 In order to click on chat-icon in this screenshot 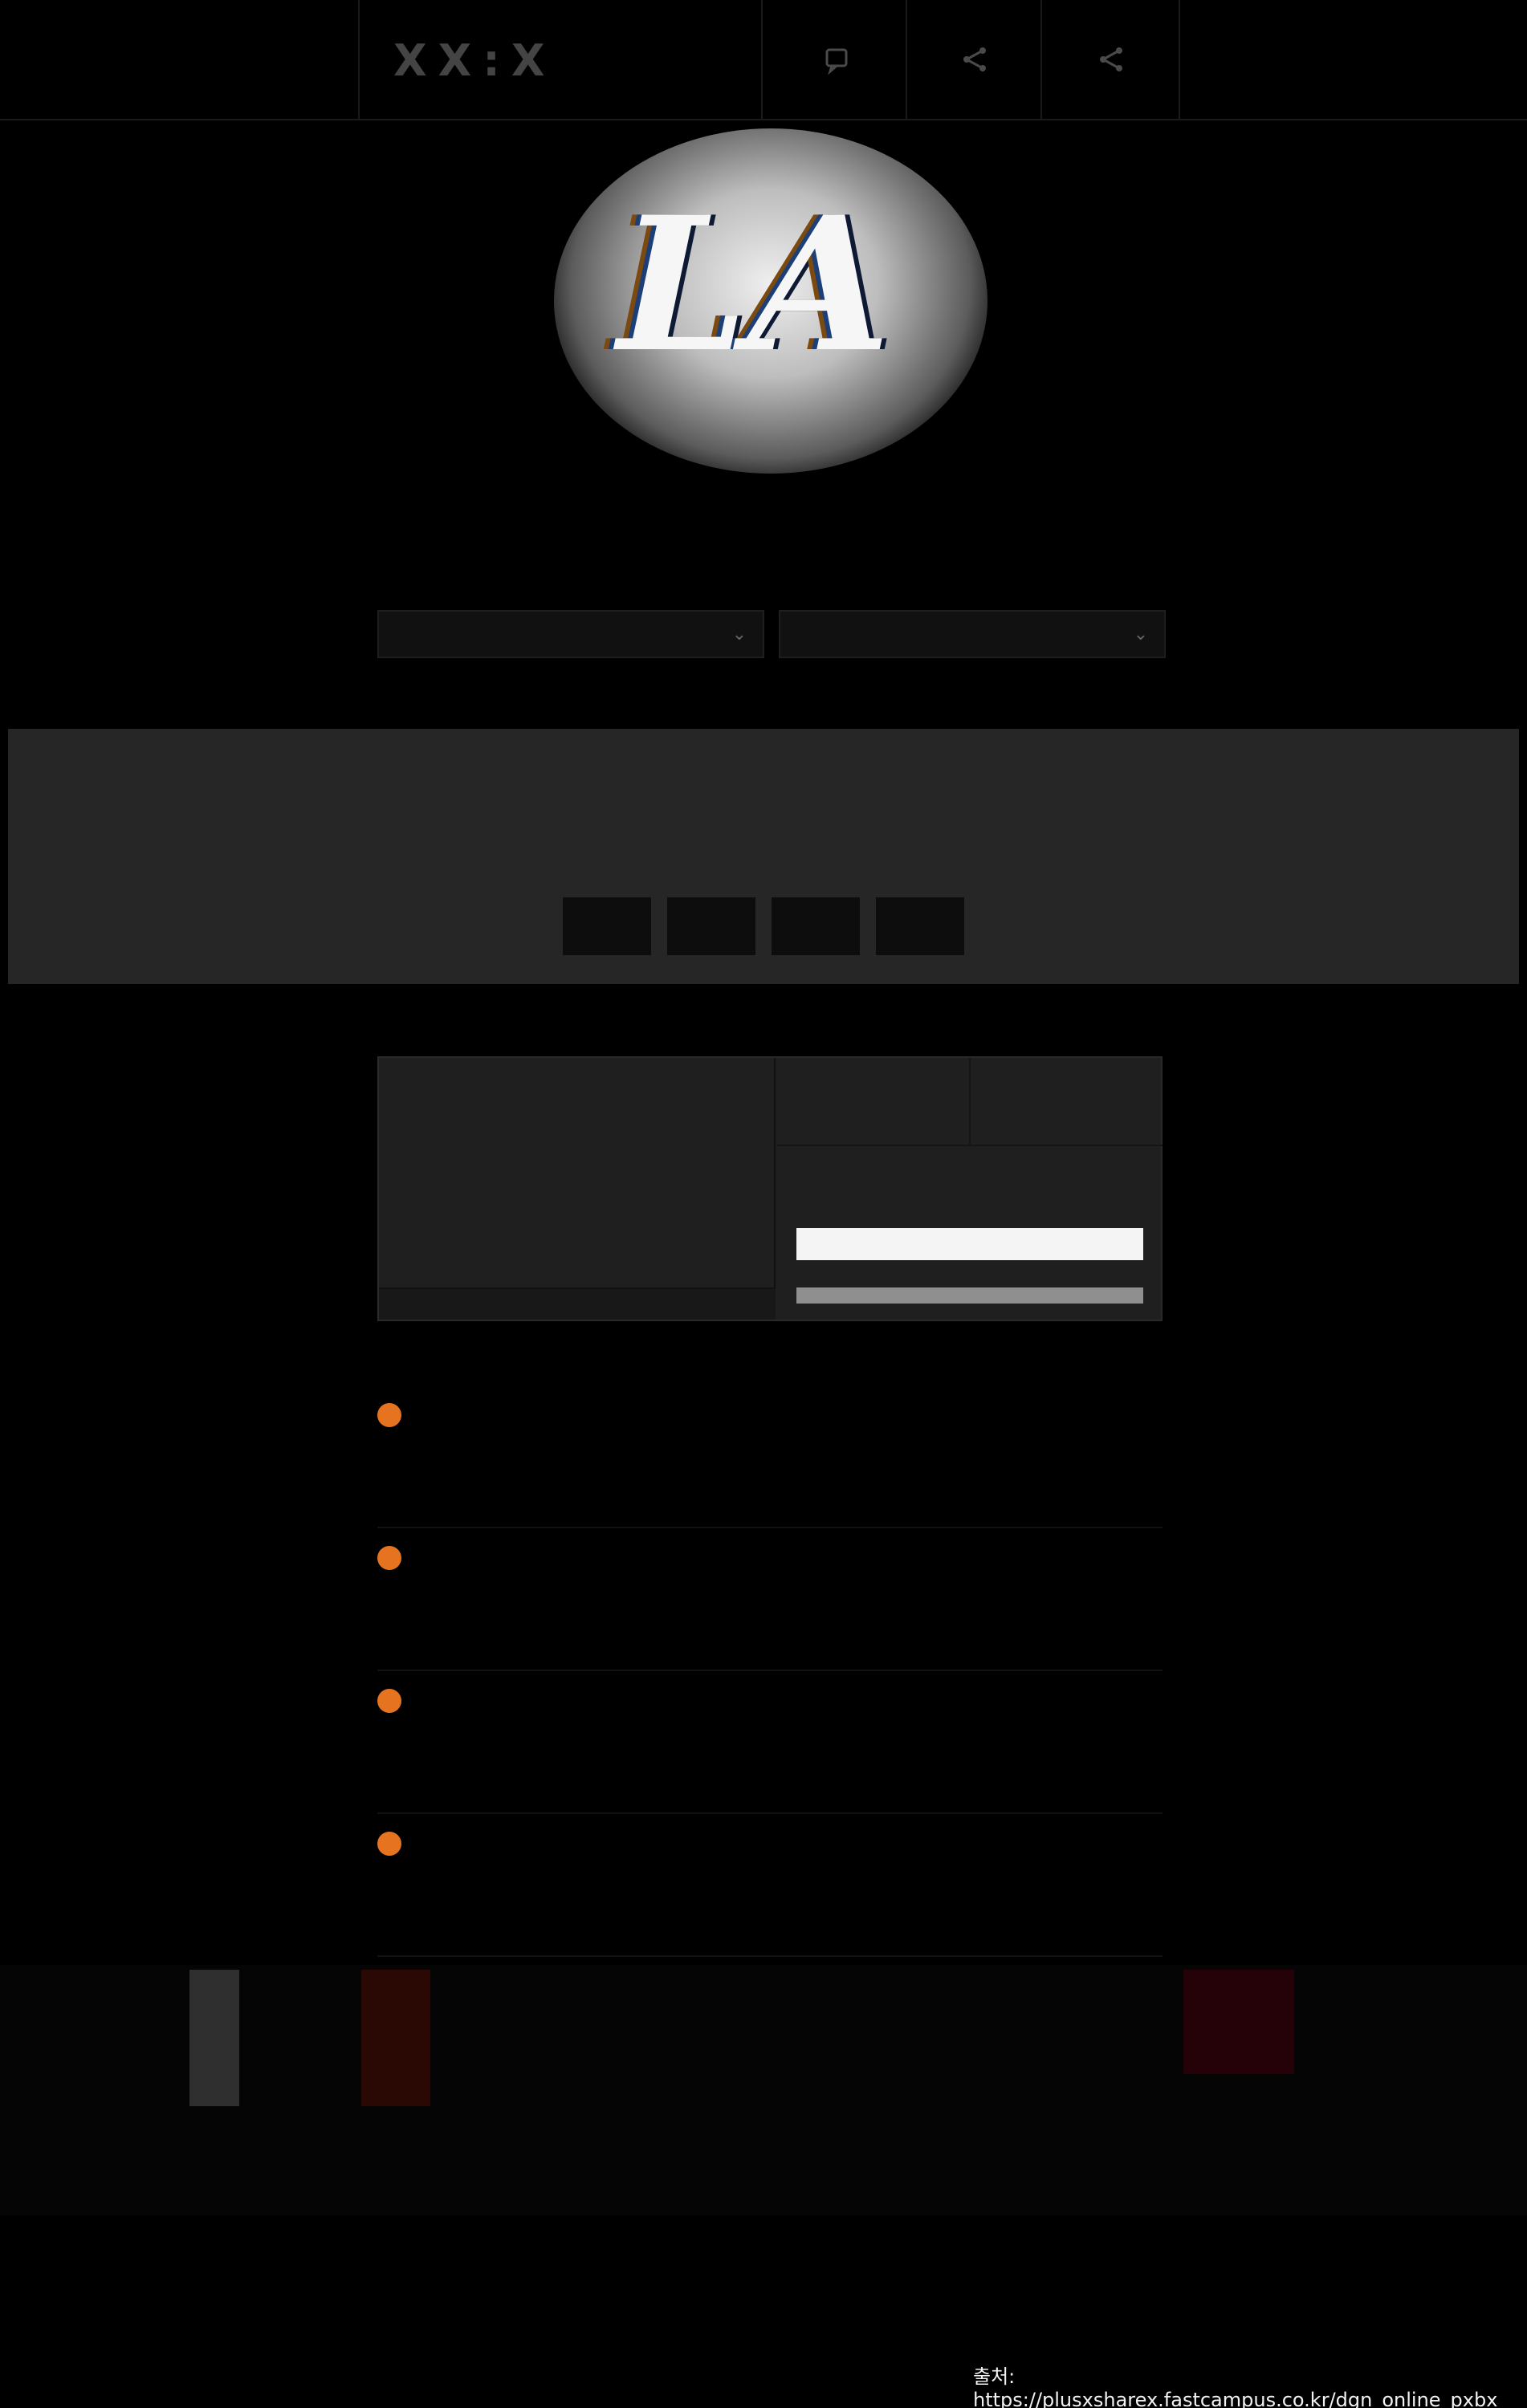, I will do `click(837, 61)`.